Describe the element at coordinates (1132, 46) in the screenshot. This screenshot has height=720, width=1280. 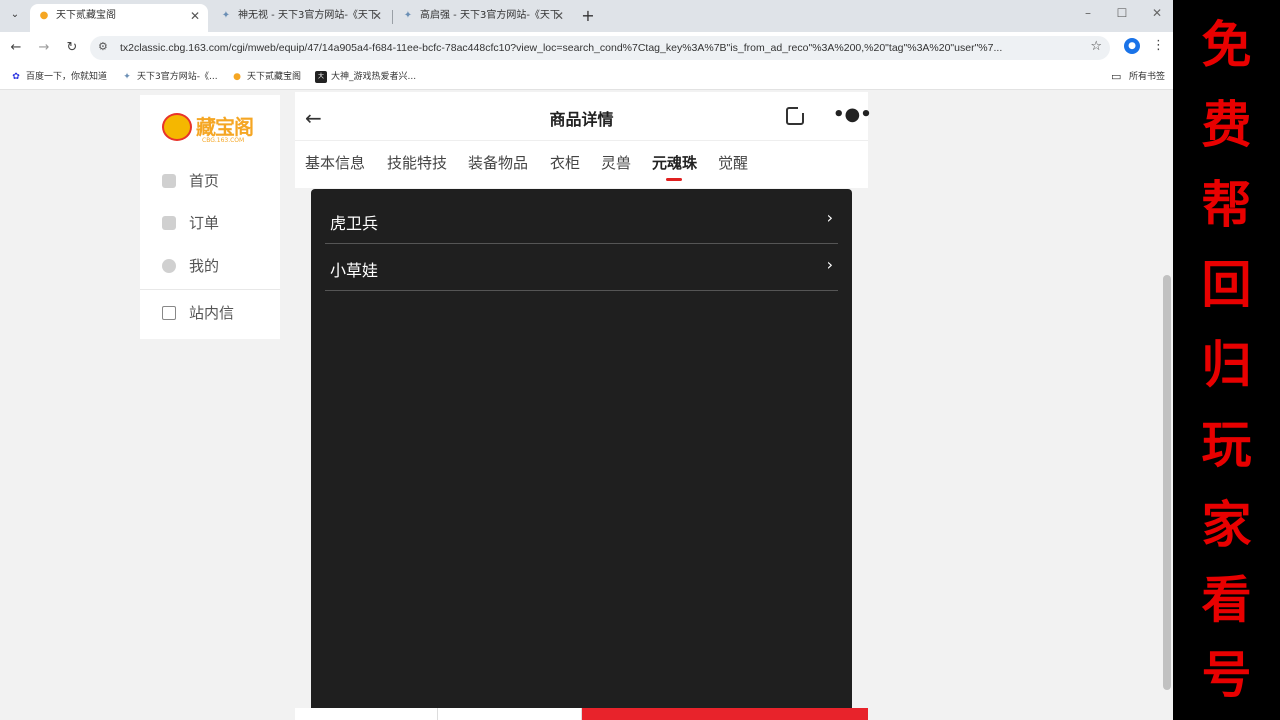
I see `profile-avatar-icon: ●` at that location.